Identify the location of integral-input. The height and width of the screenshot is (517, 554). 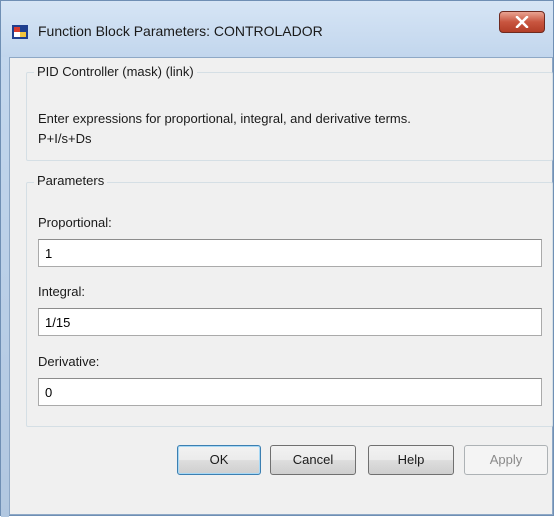
(290, 322).